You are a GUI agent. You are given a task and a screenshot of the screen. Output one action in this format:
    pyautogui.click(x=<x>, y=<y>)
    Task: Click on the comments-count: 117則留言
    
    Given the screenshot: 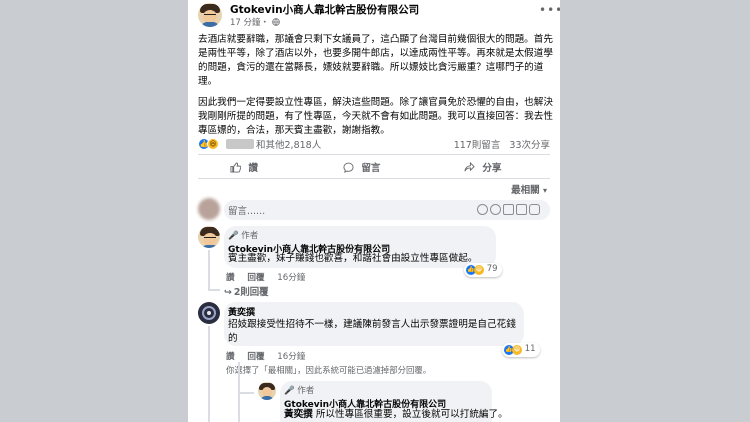 What is the action you would take?
    pyautogui.click(x=477, y=145)
    